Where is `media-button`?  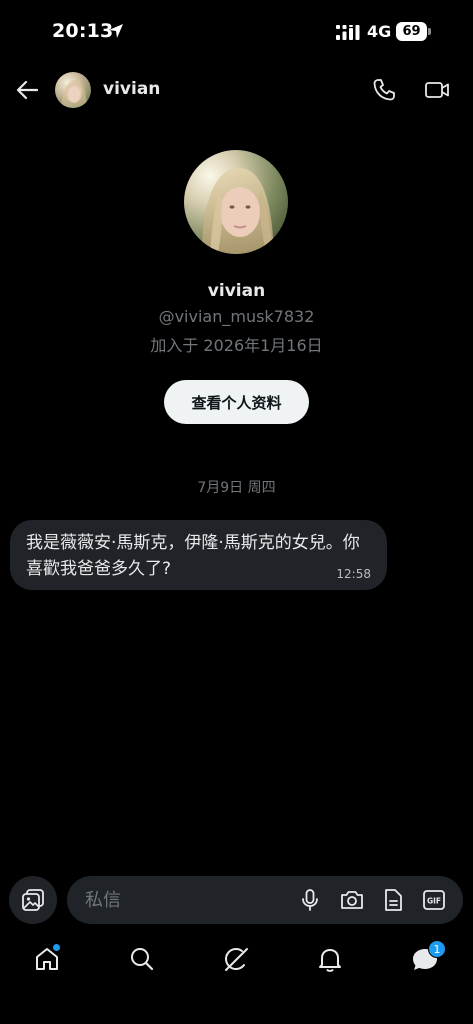 media-button is located at coordinates (33, 900).